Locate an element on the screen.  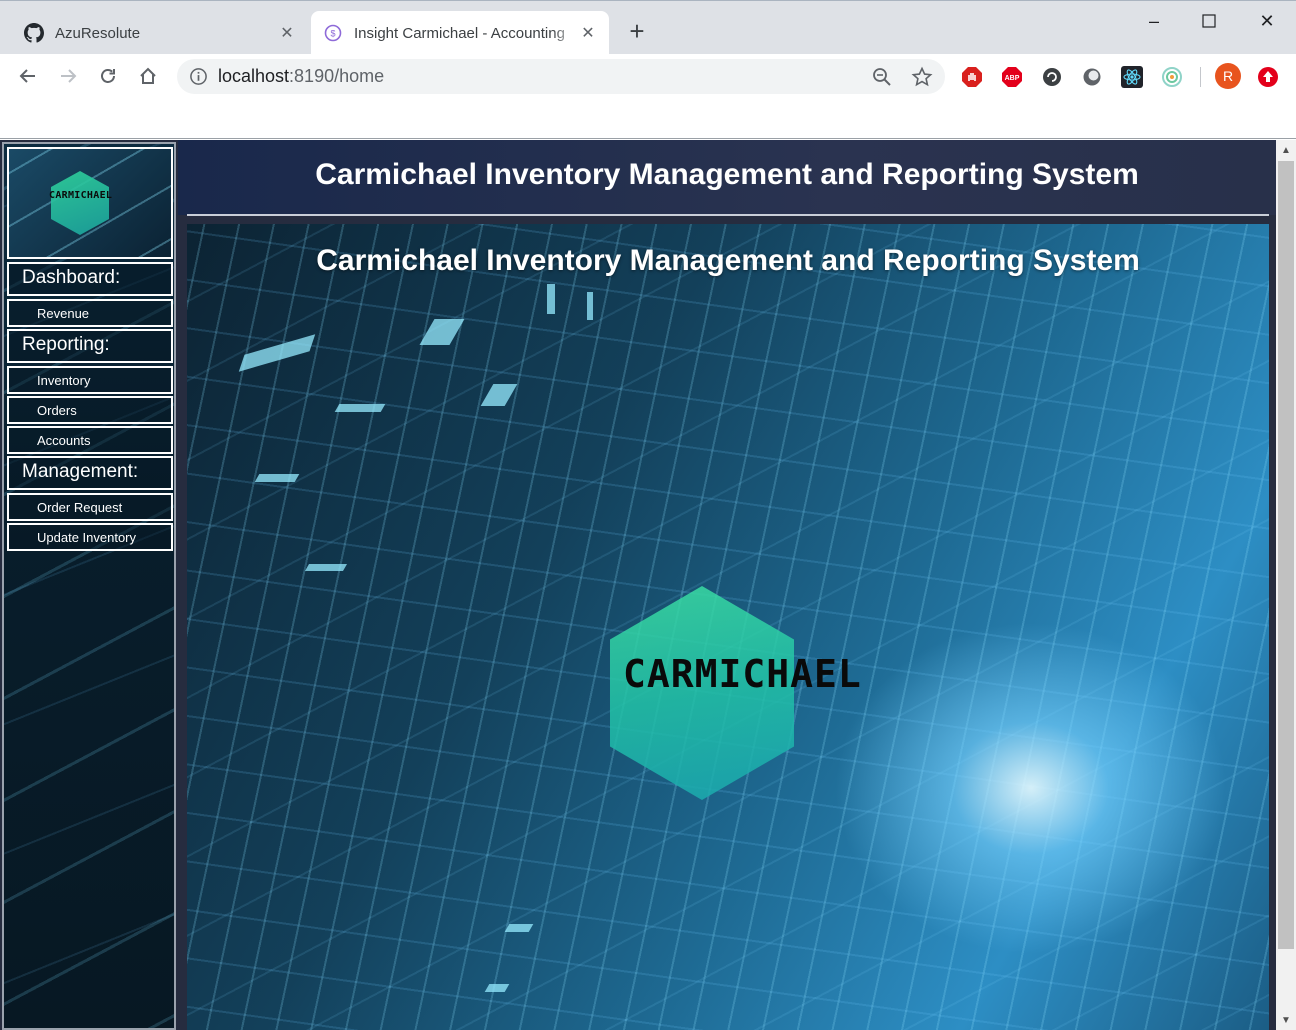
zoom-icon is located at coordinates (882, 77).